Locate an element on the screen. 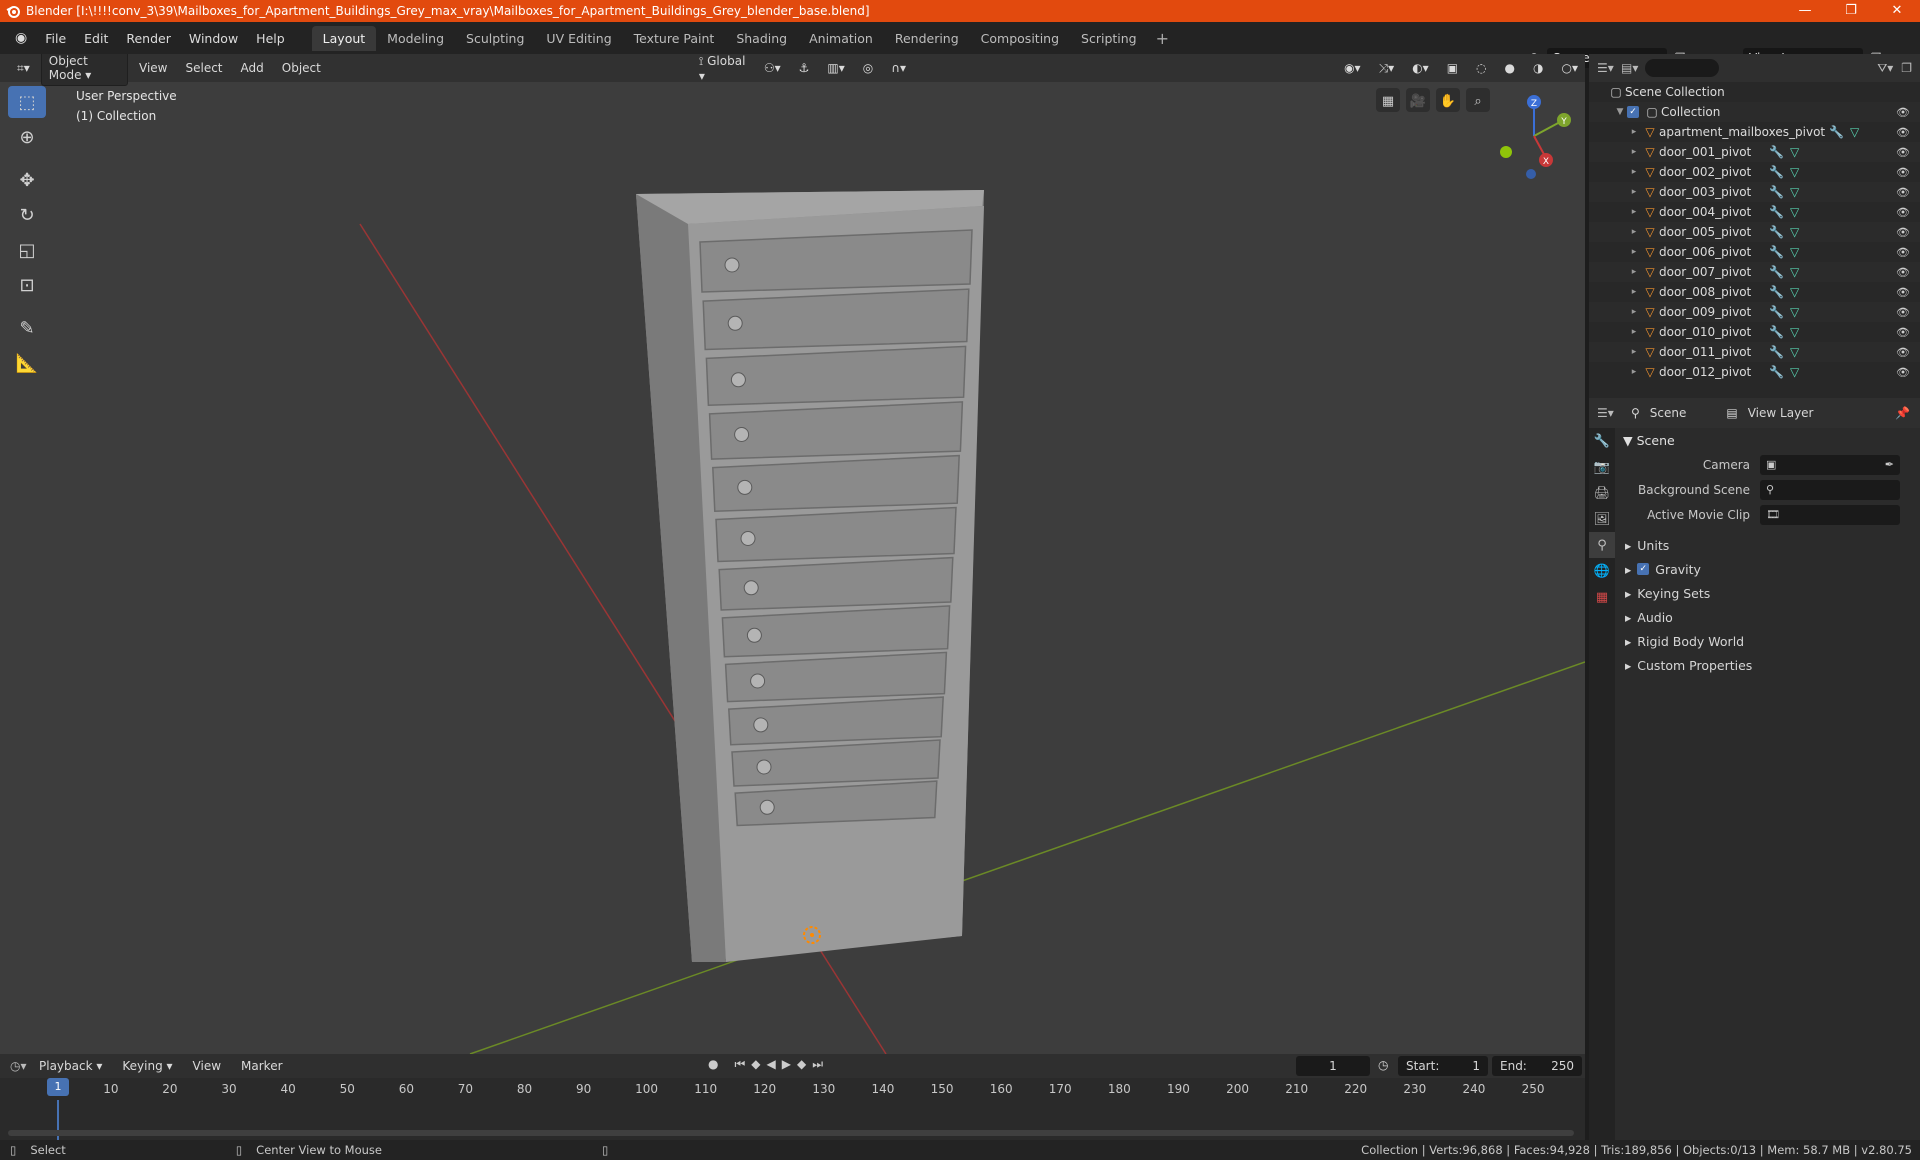 This screenshot has width=1920, height=1160. record-icon: ● is located at coordinates (713, 1064).